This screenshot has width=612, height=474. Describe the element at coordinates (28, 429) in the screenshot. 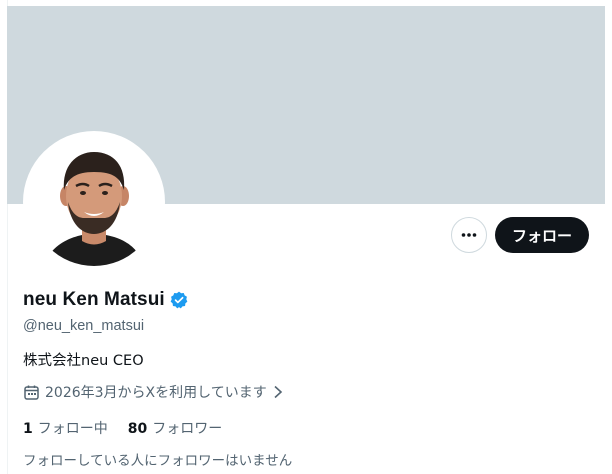

I see `following-count: 1` at that location.